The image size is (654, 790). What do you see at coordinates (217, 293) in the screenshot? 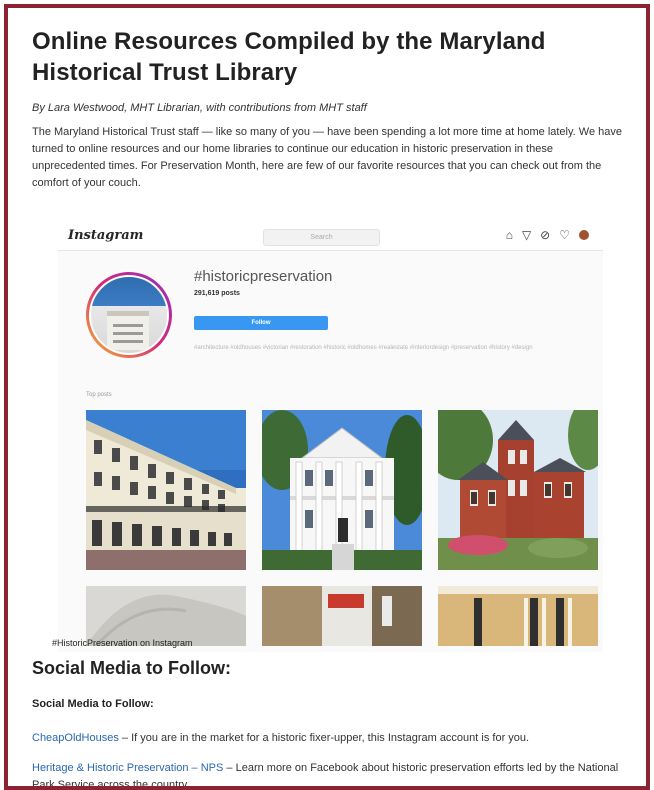
I see `posts-count: 291,619 posts` at bounding box center [217, 293].